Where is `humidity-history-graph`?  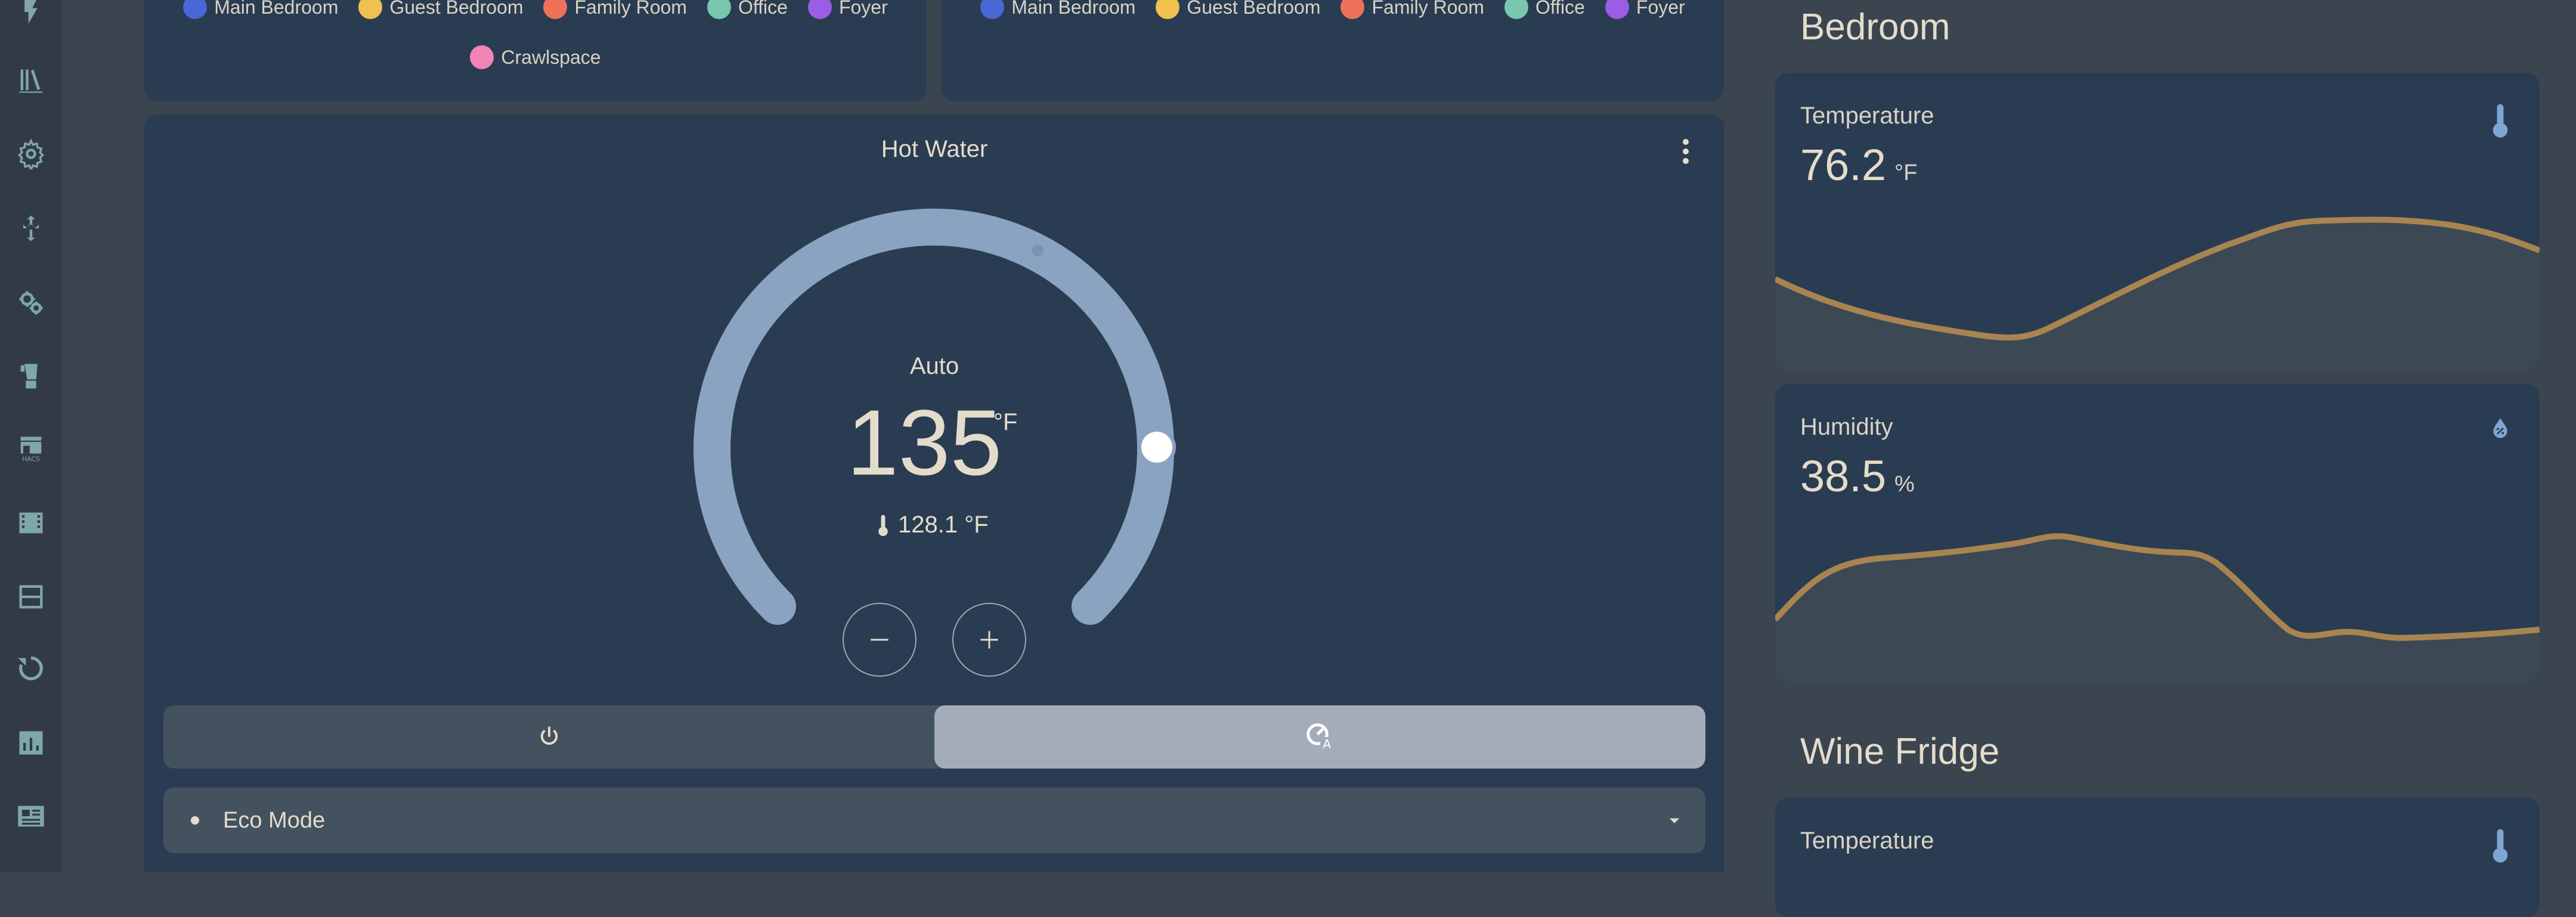 humidity-history-graph is located at coordinates (2157, 607).